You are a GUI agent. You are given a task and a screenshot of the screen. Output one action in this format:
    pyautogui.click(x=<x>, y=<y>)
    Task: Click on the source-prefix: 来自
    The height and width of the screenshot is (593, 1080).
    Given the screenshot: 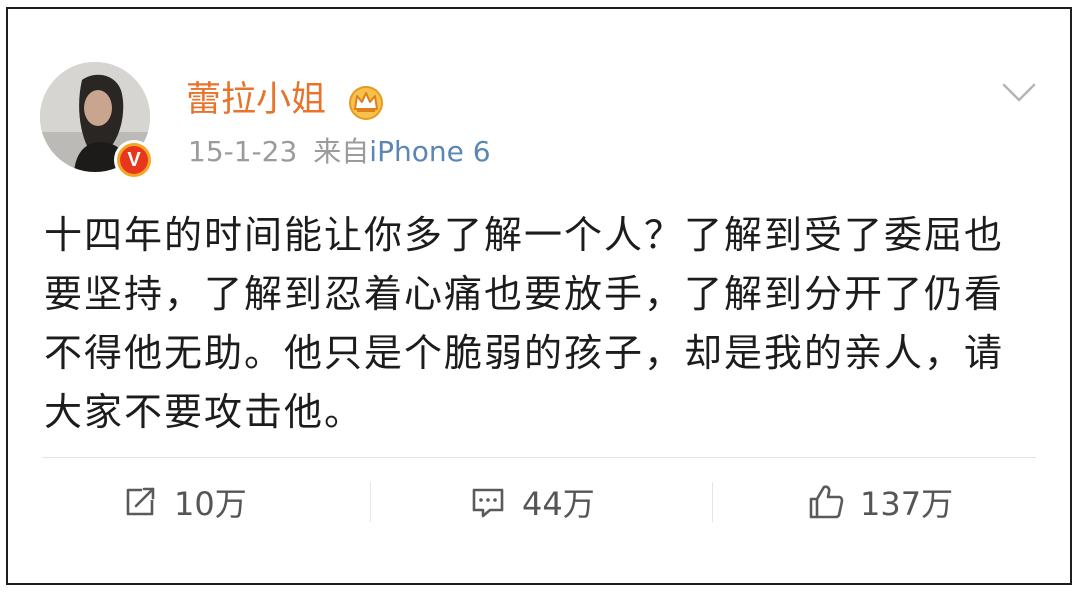 What is the action you would take?
    pyautogui.click(x=341, y=151)
    